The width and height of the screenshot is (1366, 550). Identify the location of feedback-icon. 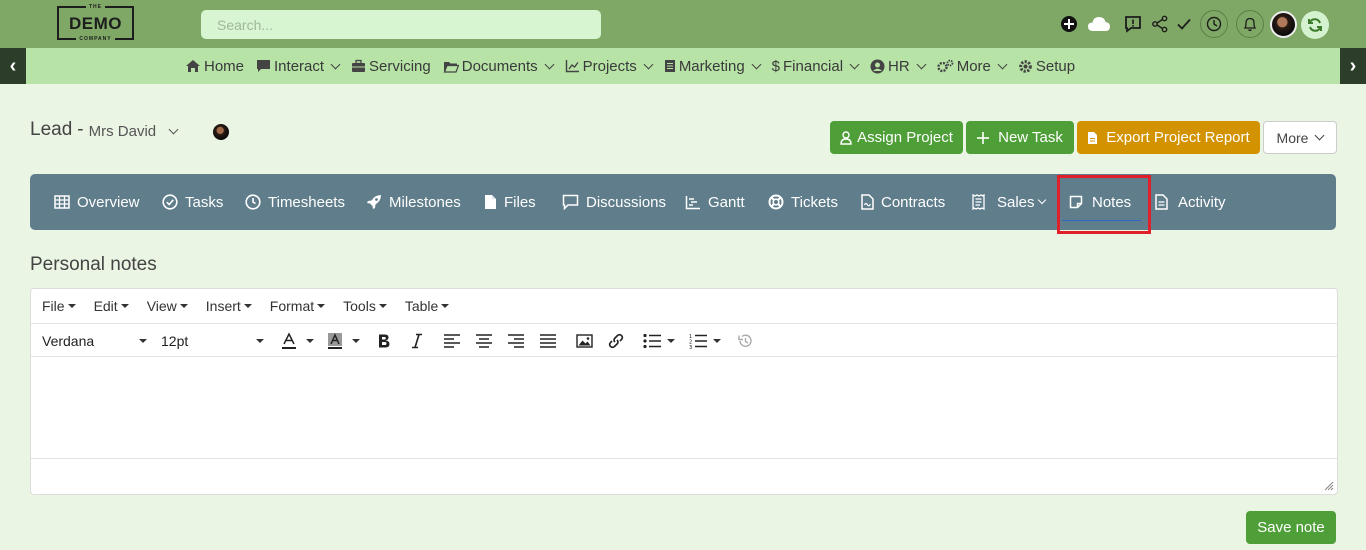
(1133, 24).